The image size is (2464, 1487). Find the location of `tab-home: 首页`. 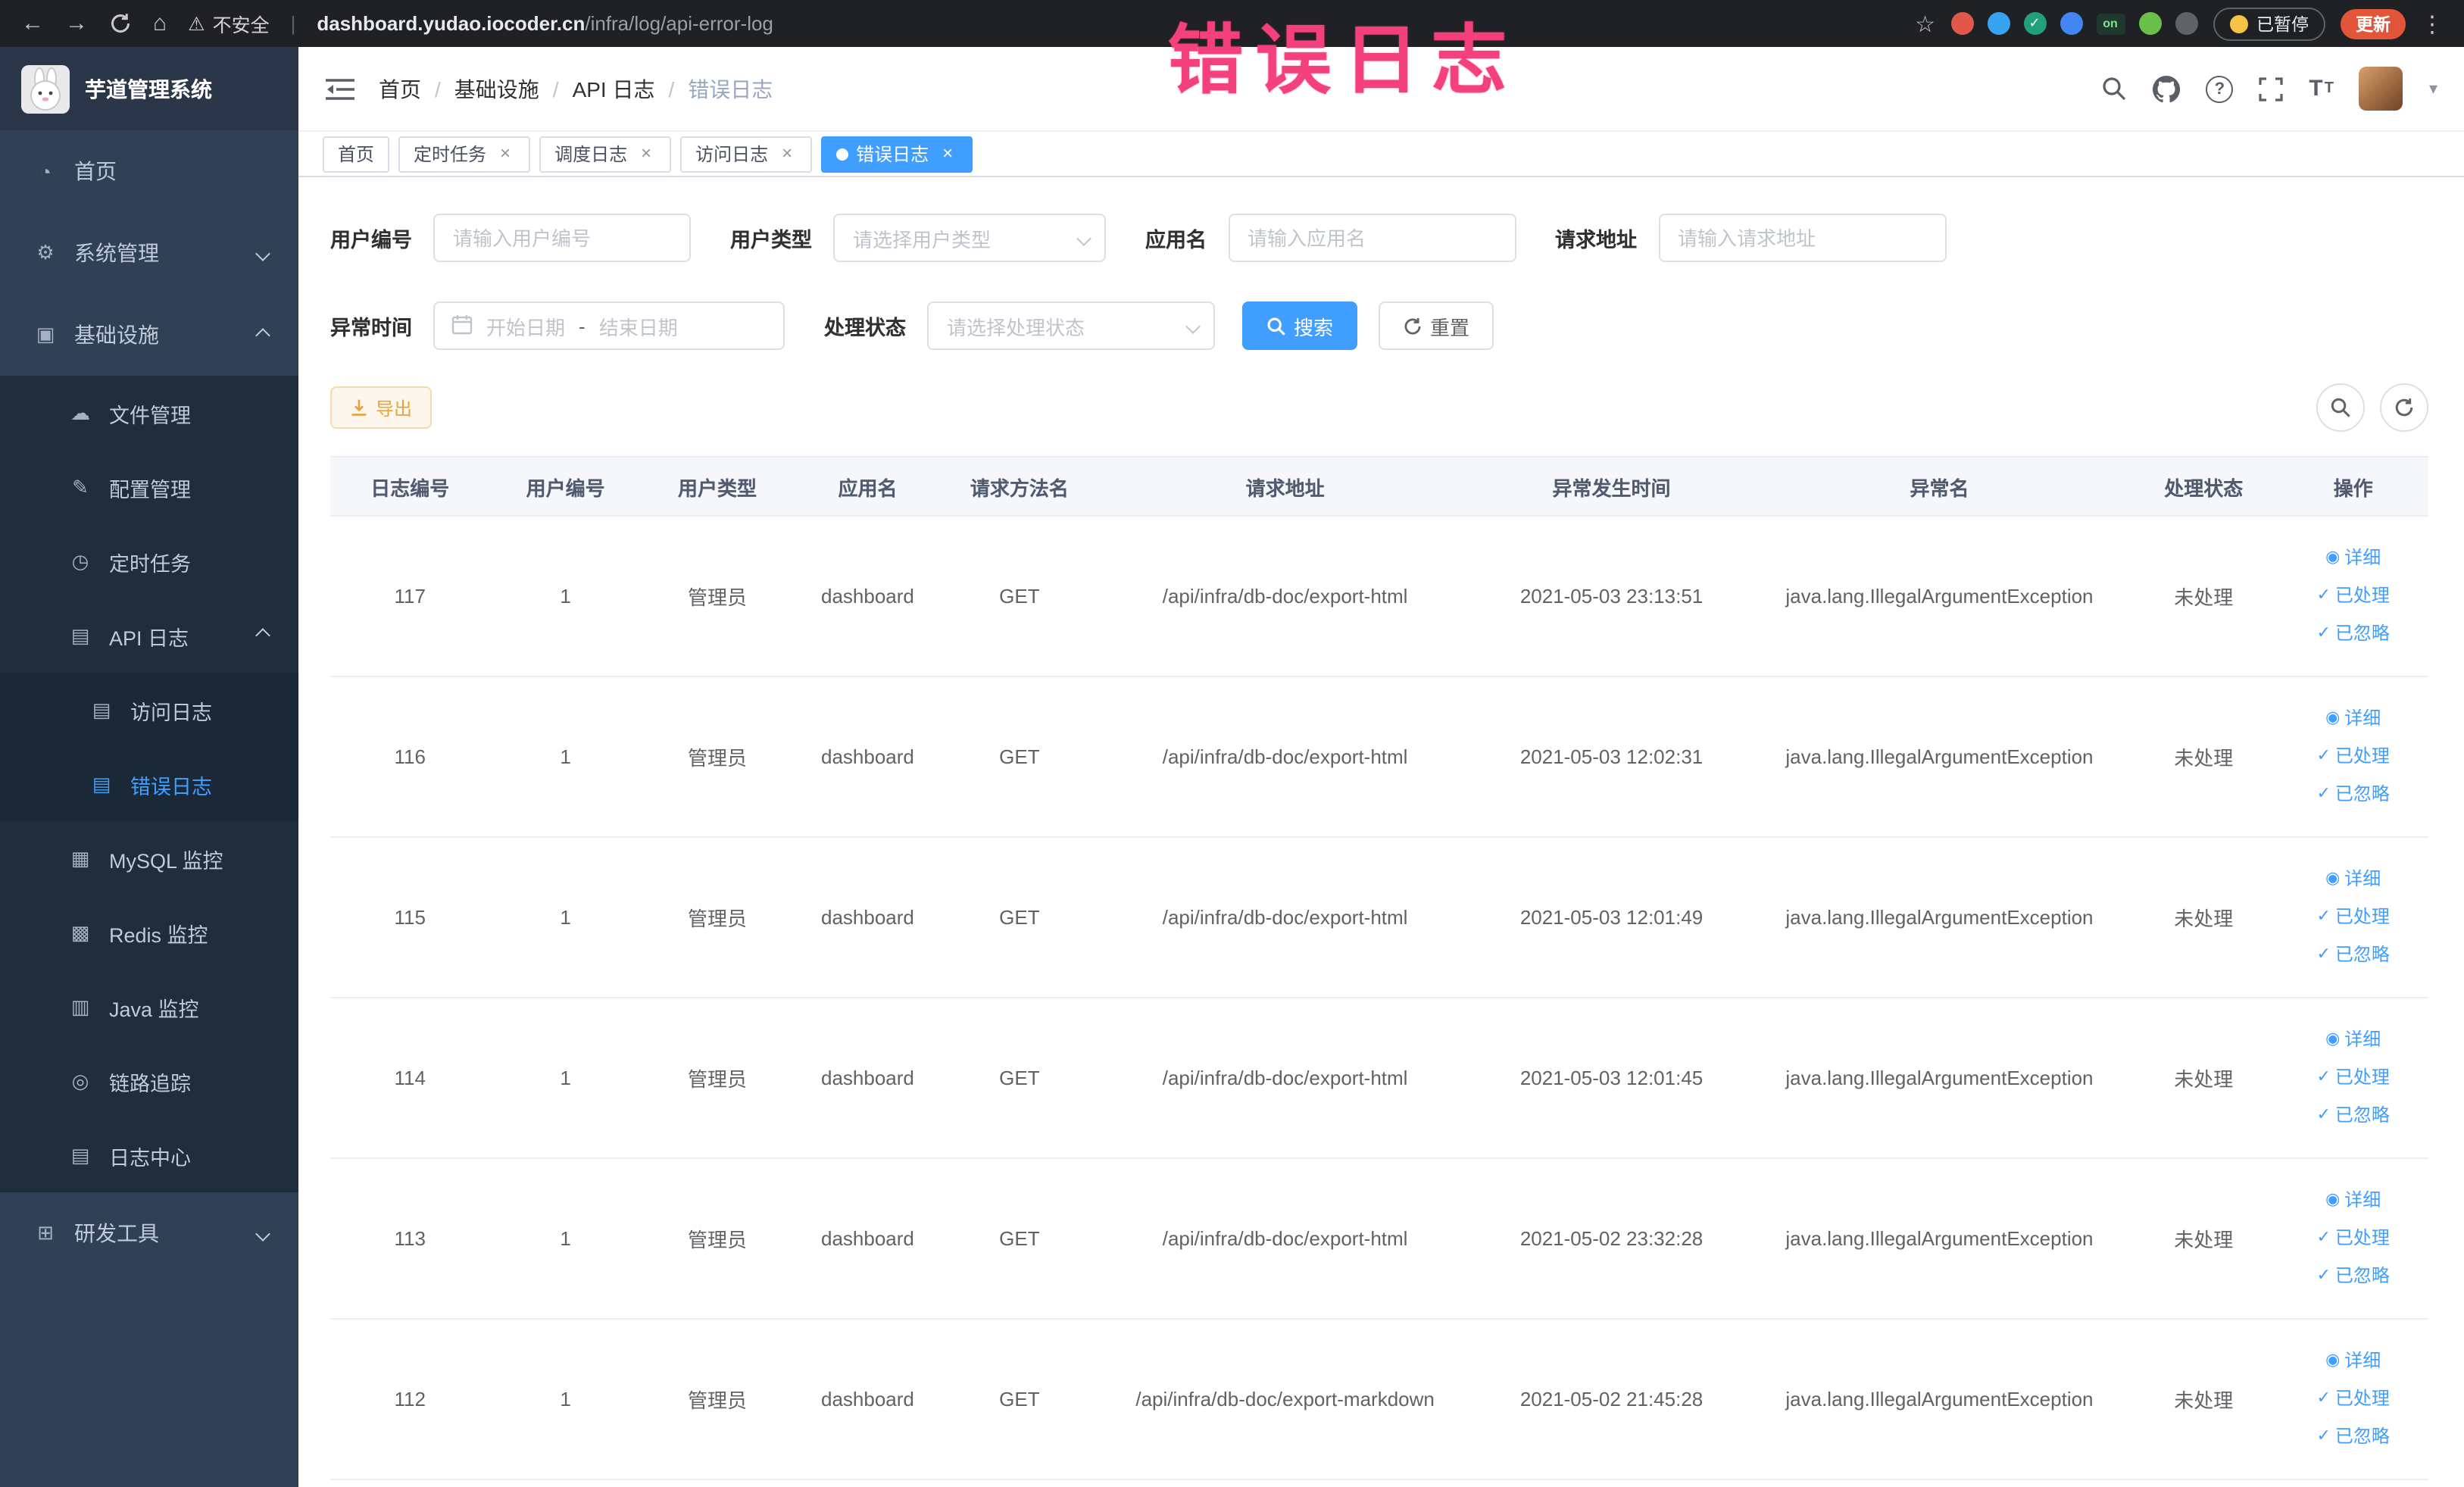

tab-home: 首页 is located at coordinates (356, 154).